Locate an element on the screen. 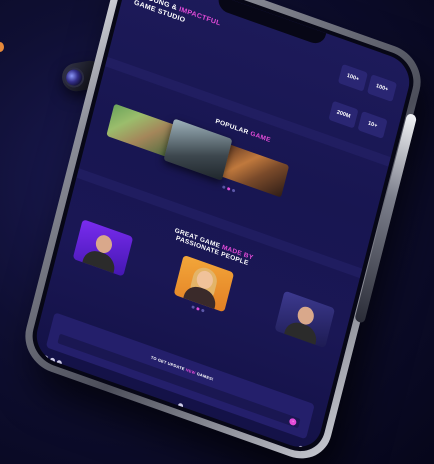 The image size is (434, 464). stat-value: 10+ is located at coordinates (372, 125).